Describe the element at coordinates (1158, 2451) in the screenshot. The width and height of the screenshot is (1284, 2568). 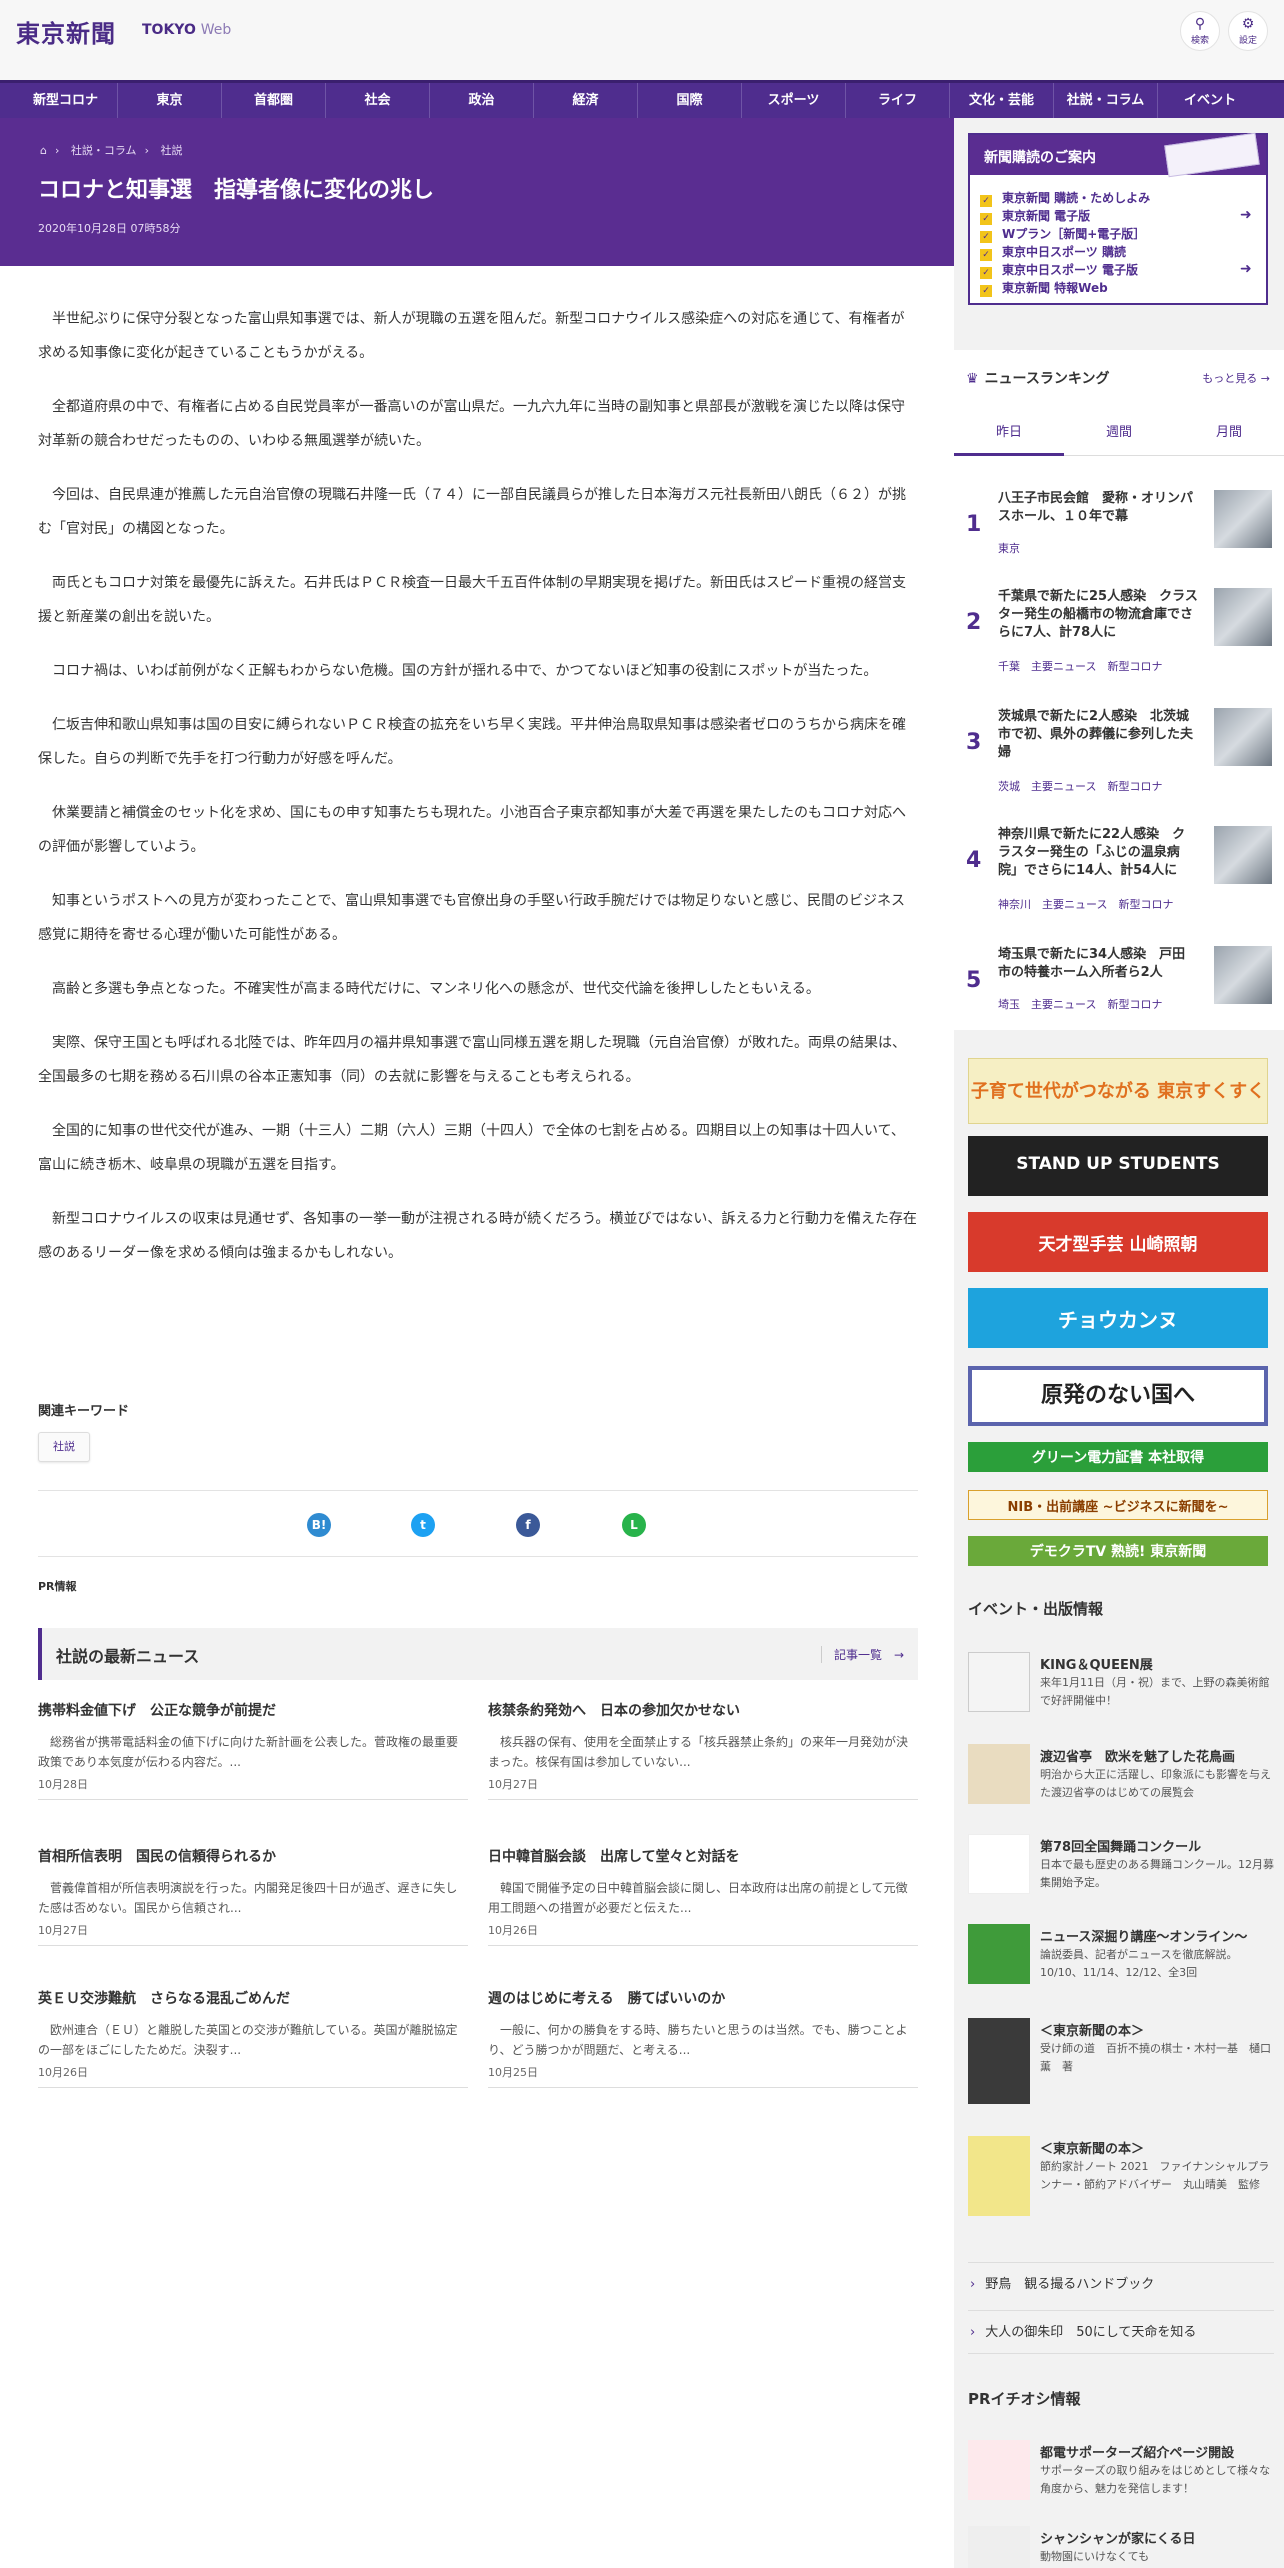
I see `pr-title: 都電サポーターズ紹介ページ開設` at that location.